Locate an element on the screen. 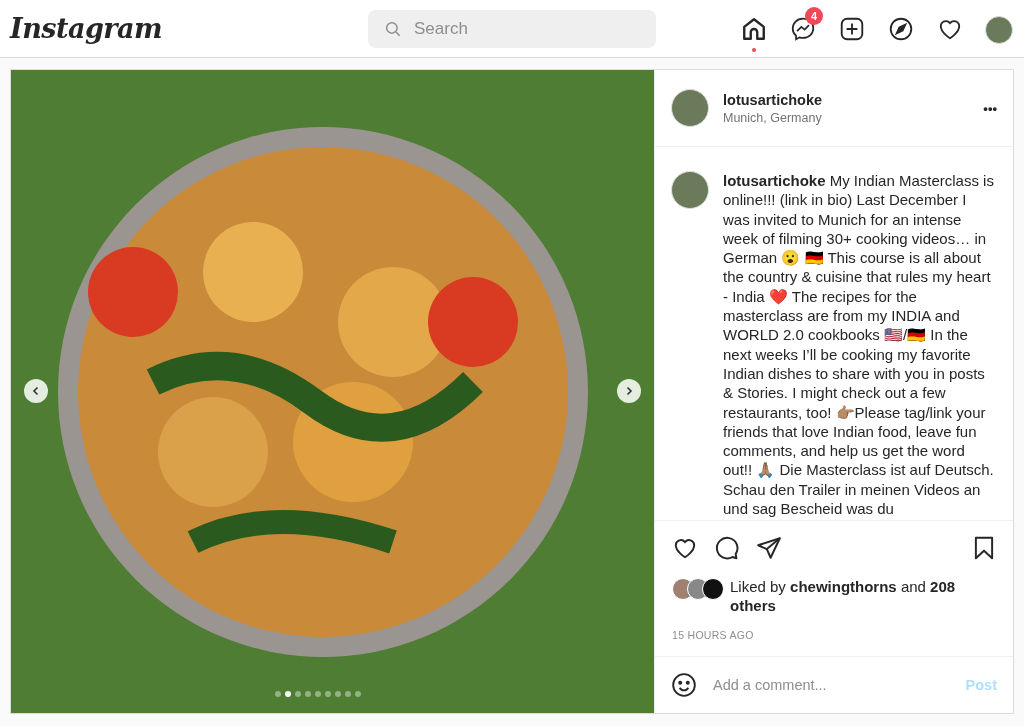 The image size is (1024, 726). location-link: Munich, Germany is located at coordinates (846, 117).